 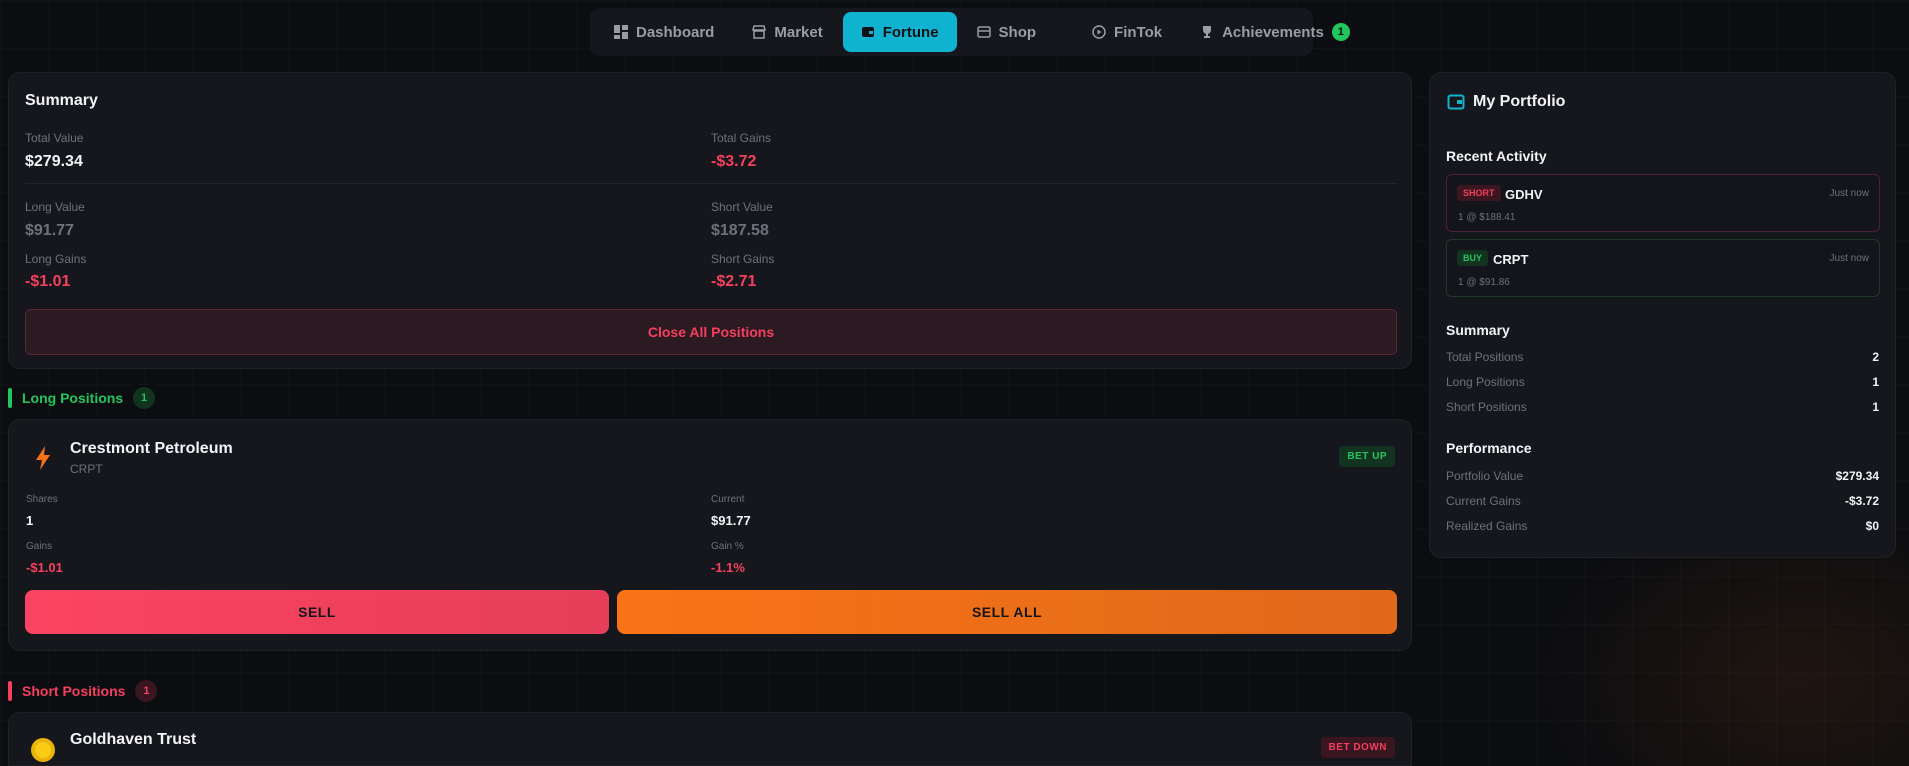 I want to click on portfolio-summary-title: Summary, so click(x=1478, y=330).